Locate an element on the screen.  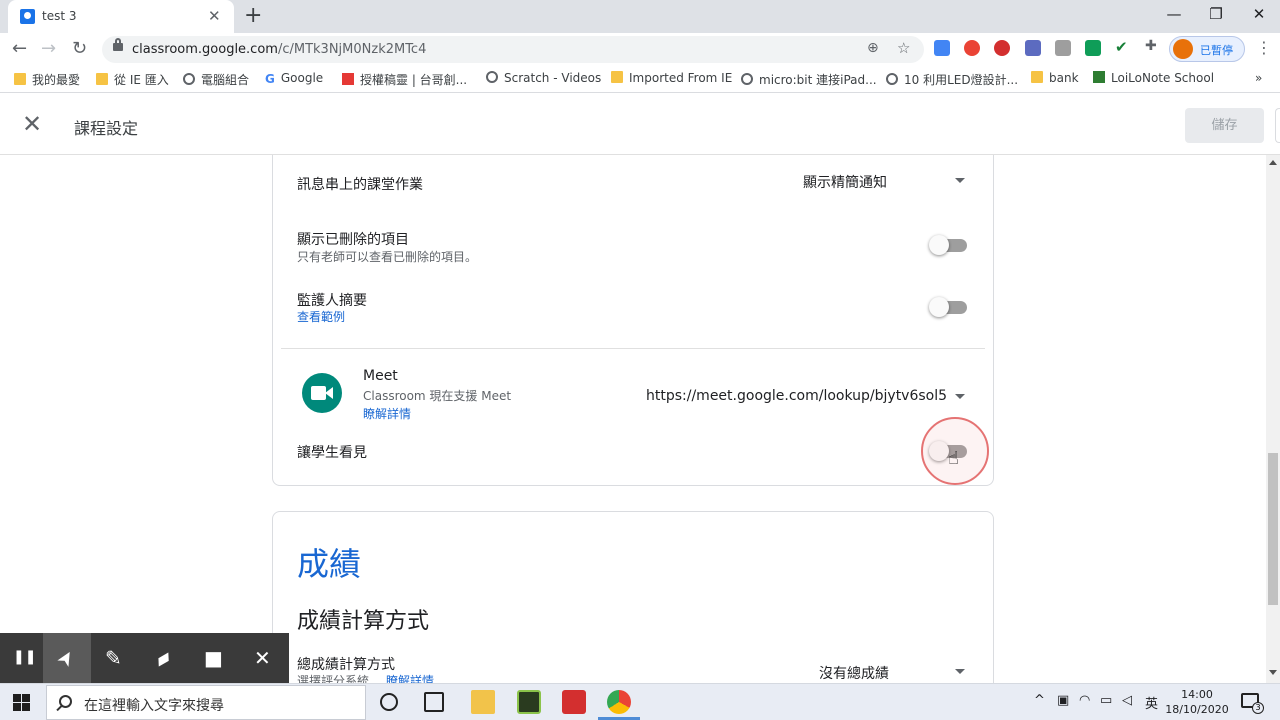
maximize-button: ❐ is located at coordinates (1216, 14).